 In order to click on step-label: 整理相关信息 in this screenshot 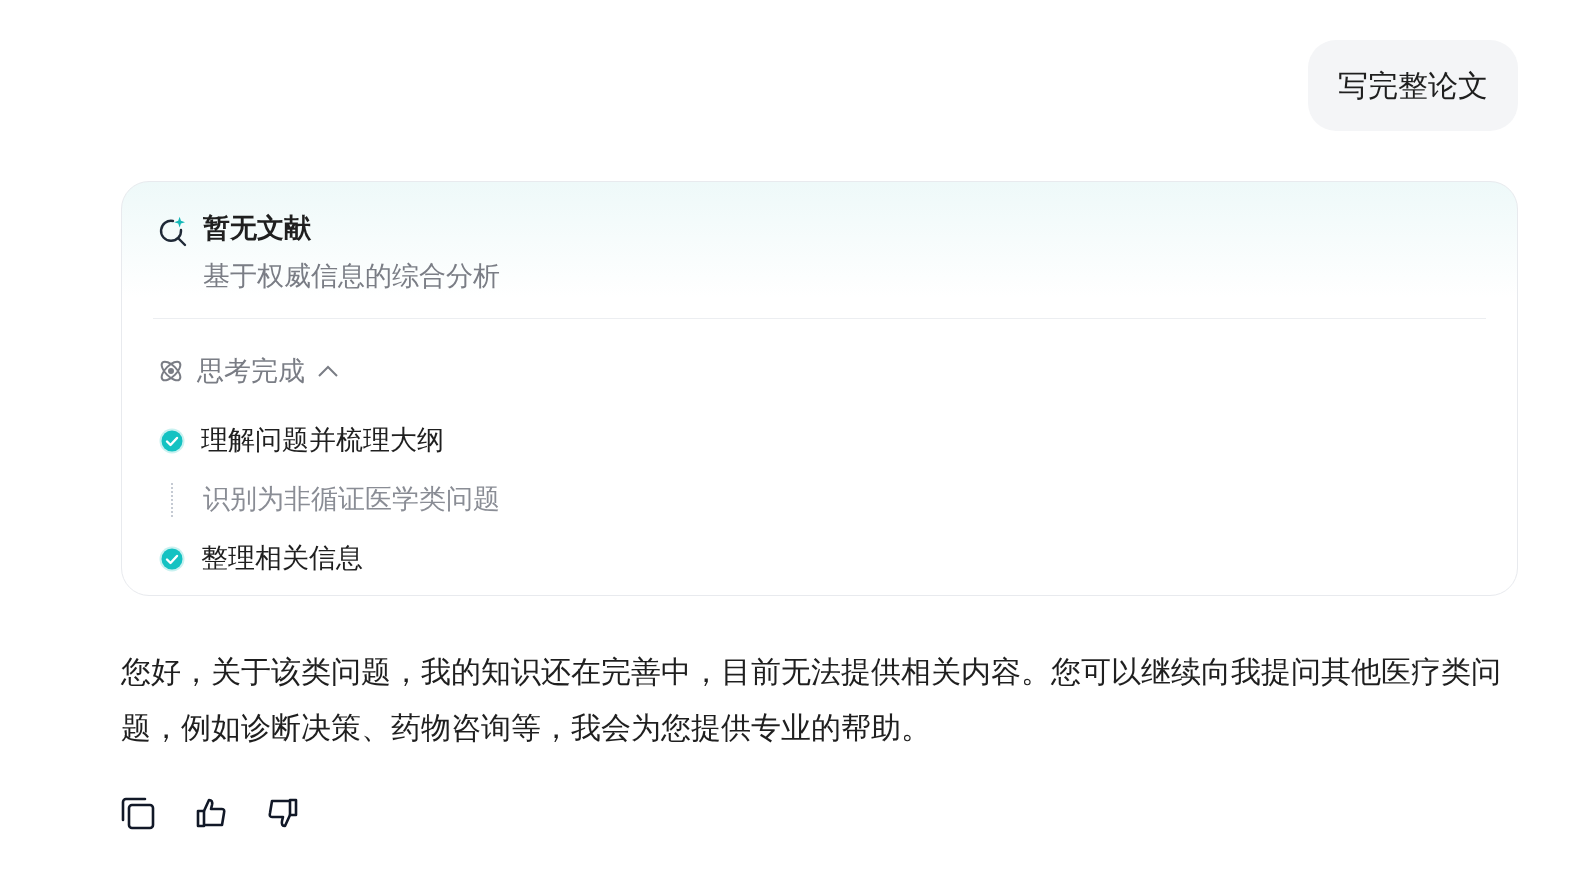, I will do `click(282, 558)`.